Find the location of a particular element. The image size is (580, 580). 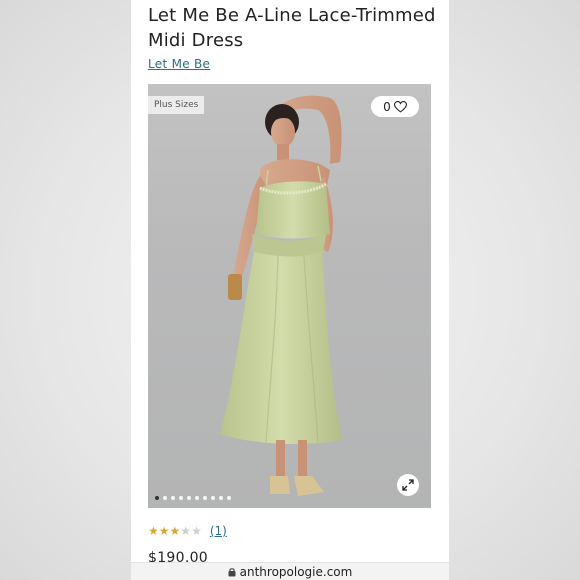

wishlist-button: 0 is located at coordinates (395, 106).